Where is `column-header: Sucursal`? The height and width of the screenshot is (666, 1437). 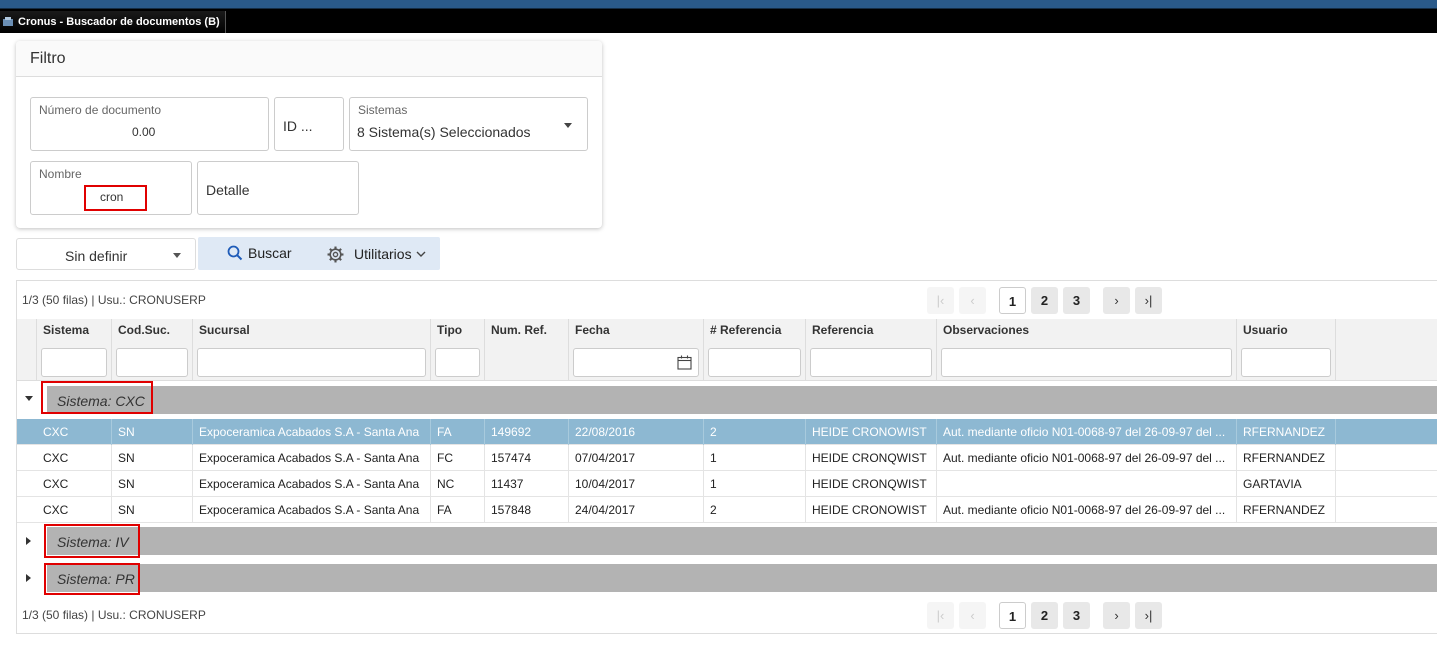 column-header: Sucursal is located at coordinates (312, 350).